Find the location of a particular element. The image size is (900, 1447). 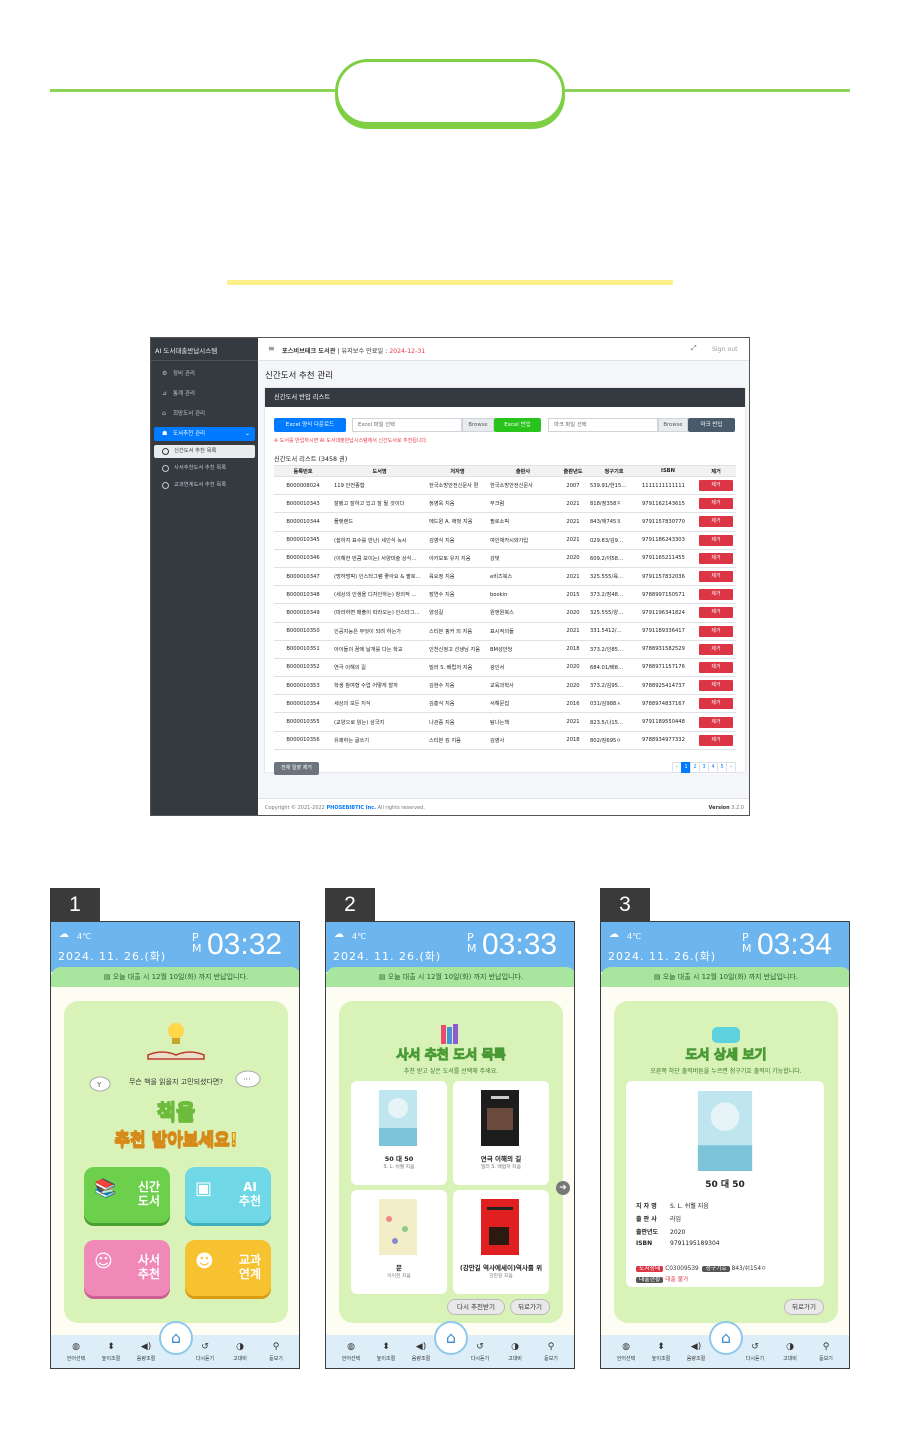

table-cell: 아이들의 꿈에 날개를 다는 학교 is located at coordinates (379, 649).